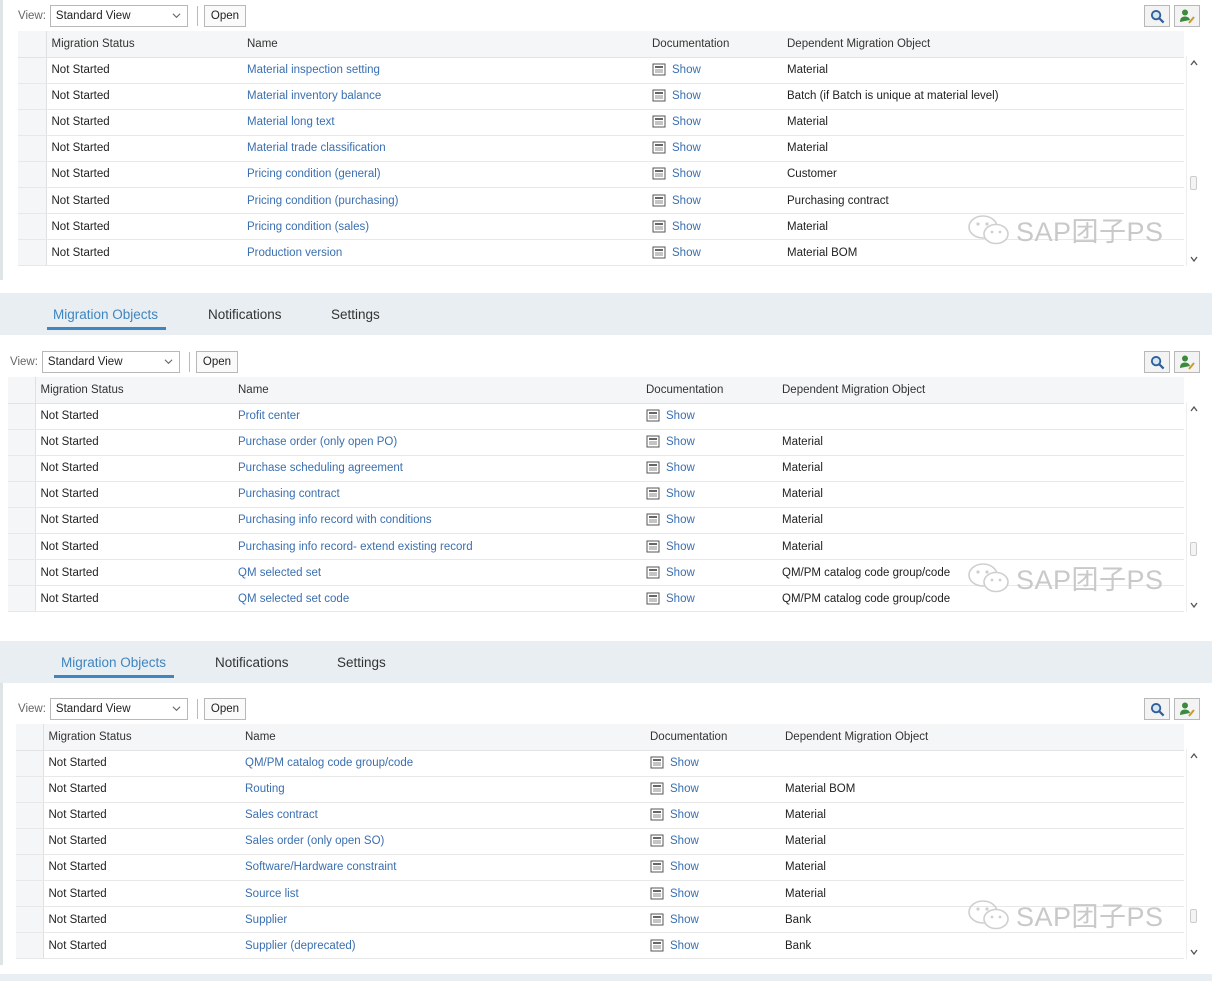 The image size is (1212, 981). What do you see at coordinates (437, 442) in the screenshot?
I see `name-link: Purchase order (only open PO)` at bounding box center [437, 442].